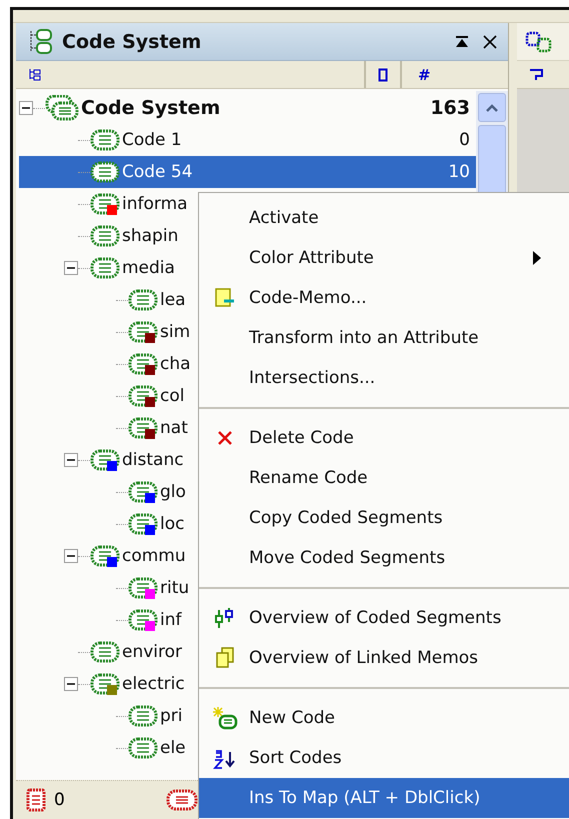 This screenshot has width=569, height=819. Describe the element at coordinates (59, 800) in the screenshot. I see `status-count: 0` at that location.